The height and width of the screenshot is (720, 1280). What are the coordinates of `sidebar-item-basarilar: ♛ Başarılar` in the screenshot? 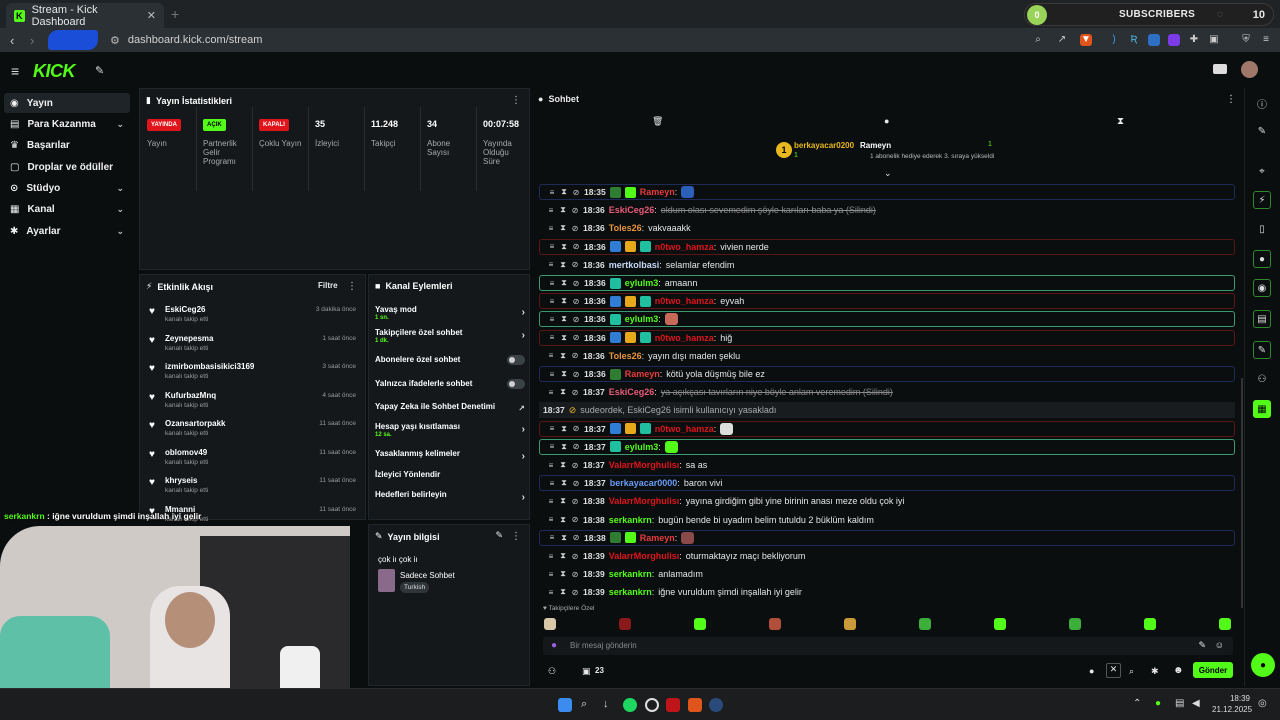 It's located at (67, 145).